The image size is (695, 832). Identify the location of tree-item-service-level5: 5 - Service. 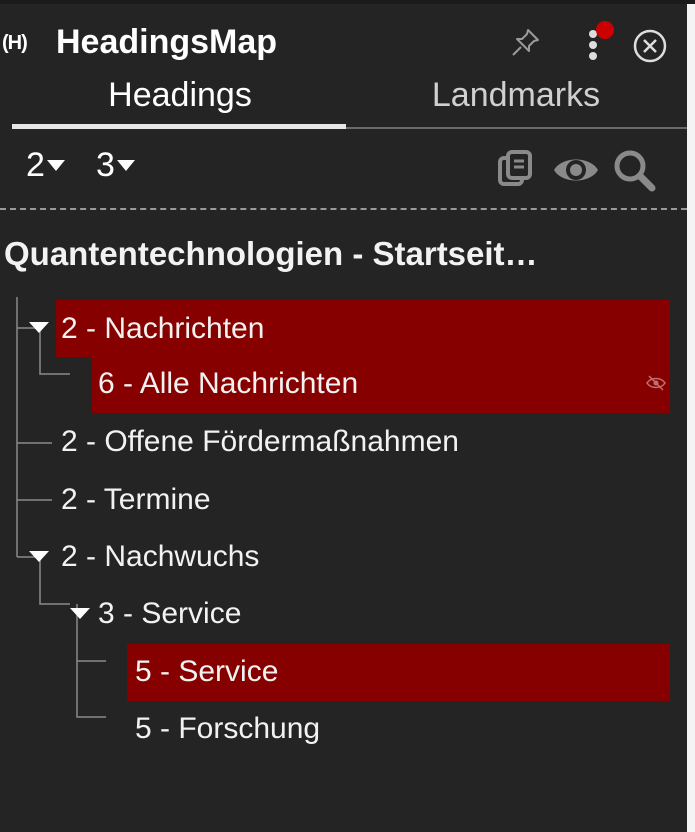
(206, 672).